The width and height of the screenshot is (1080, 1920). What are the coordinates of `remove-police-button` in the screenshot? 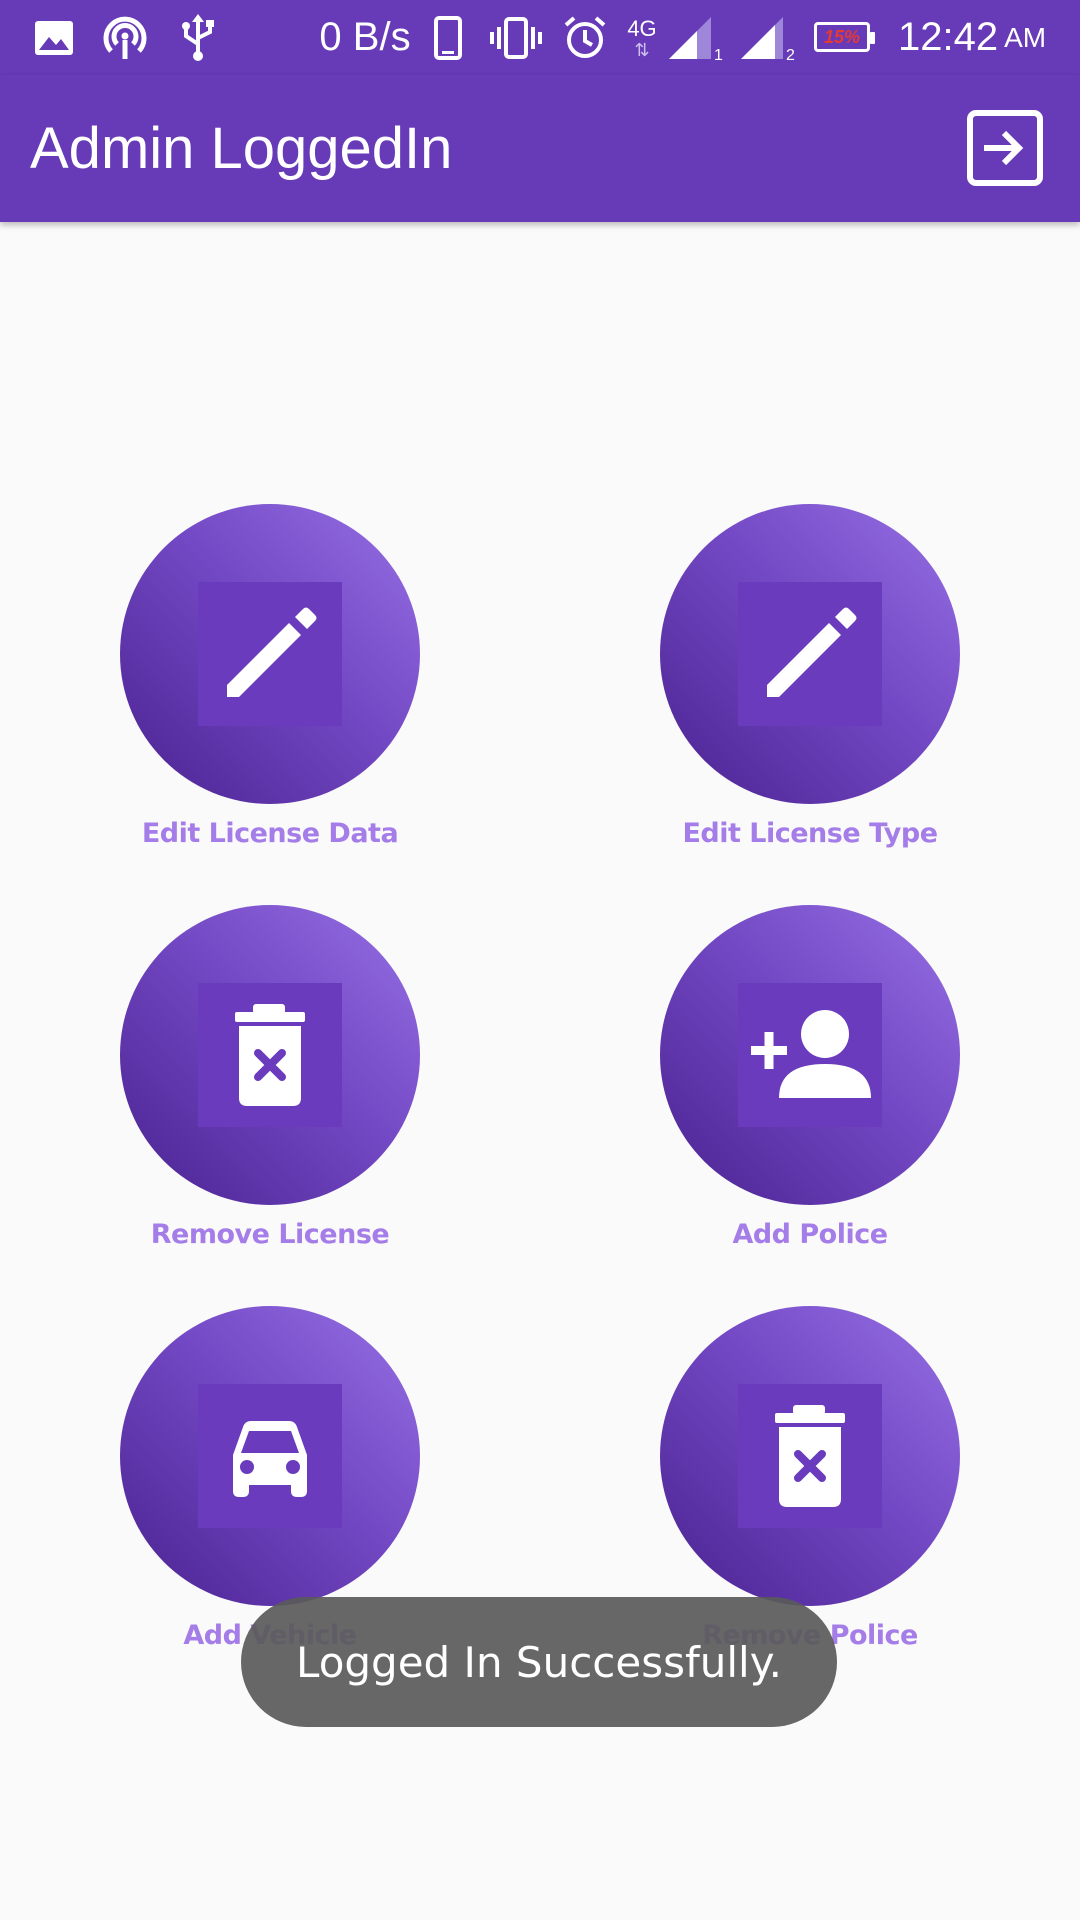 It's located at (810, 1456).